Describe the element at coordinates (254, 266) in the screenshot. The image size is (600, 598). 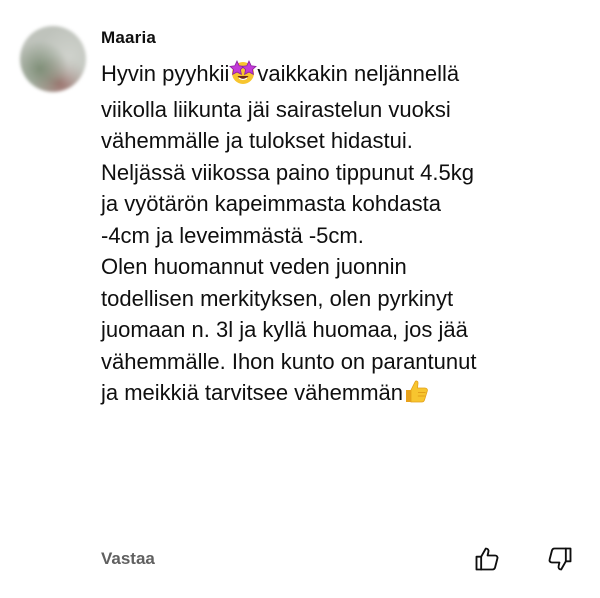
I see `comment-line: Olen huomannut veden juonnin` at that location.